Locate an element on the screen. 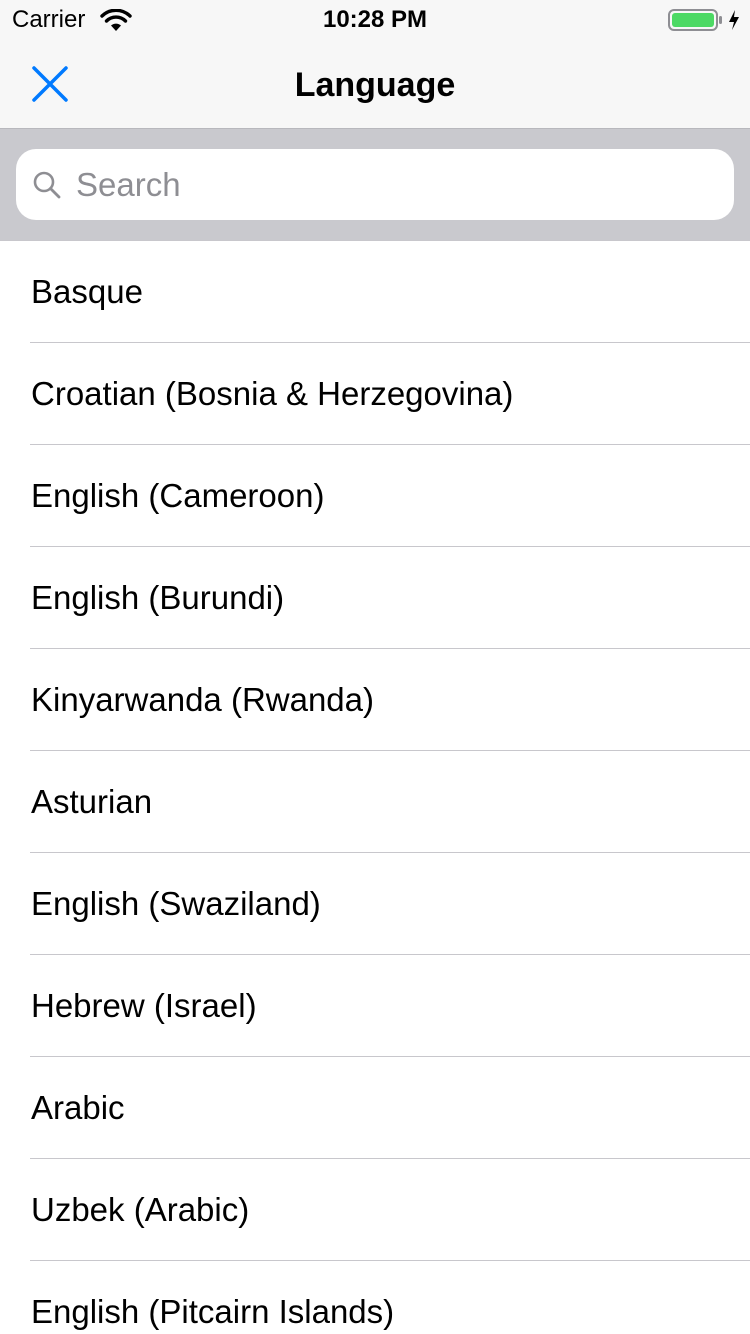  list-item: English (Swaziland) is located at coordinates (375, 904).